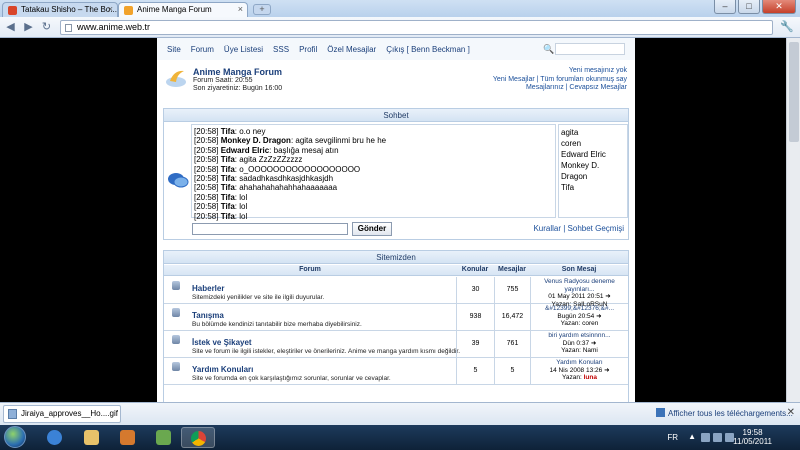 The image size is (800, 450). What do you see at coordinates (793, 220) in the screenshot?
I see `page-scrollbar` at bounding box center [793, 220].